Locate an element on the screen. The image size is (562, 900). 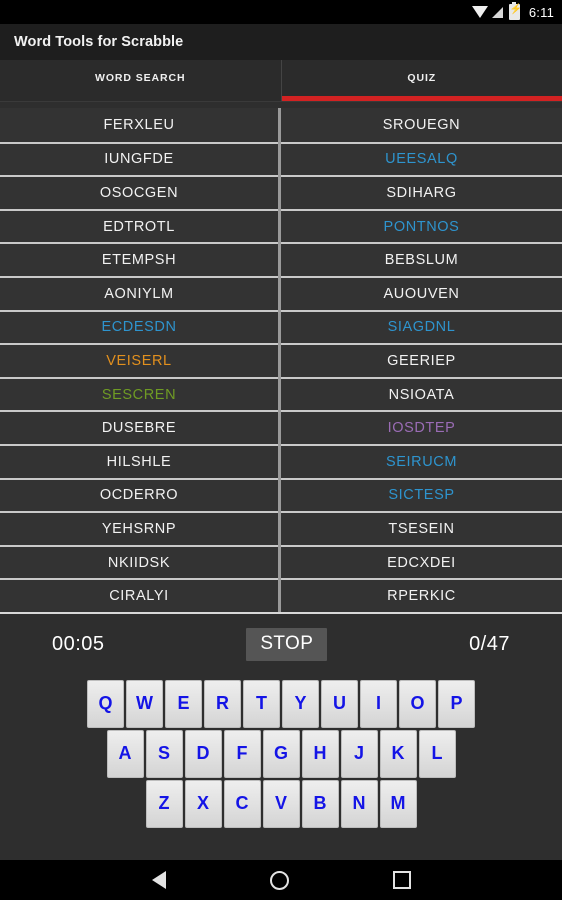
app-bar: Word Tools for Scrabble is located at coordinates (281, 42).